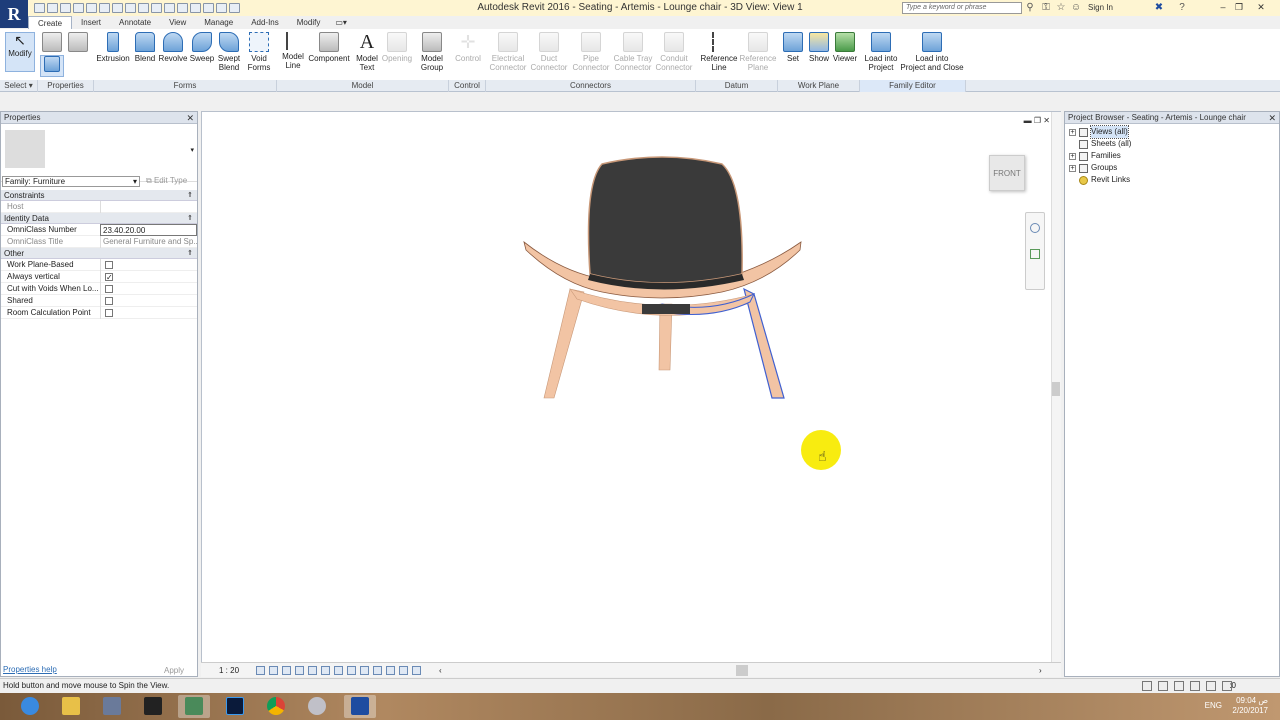 The width and height of the screenshot is (1280, 720). What do you see at coordinates (218, 22) in the screenshot?
I see `tab-manage: Manage` at bounding box center [218, 22].